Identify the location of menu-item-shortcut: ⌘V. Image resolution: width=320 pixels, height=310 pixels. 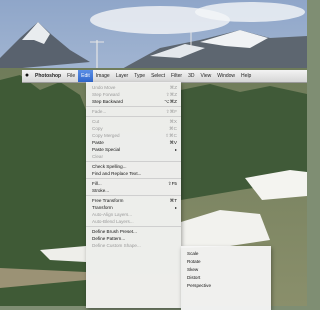
(173, 142).